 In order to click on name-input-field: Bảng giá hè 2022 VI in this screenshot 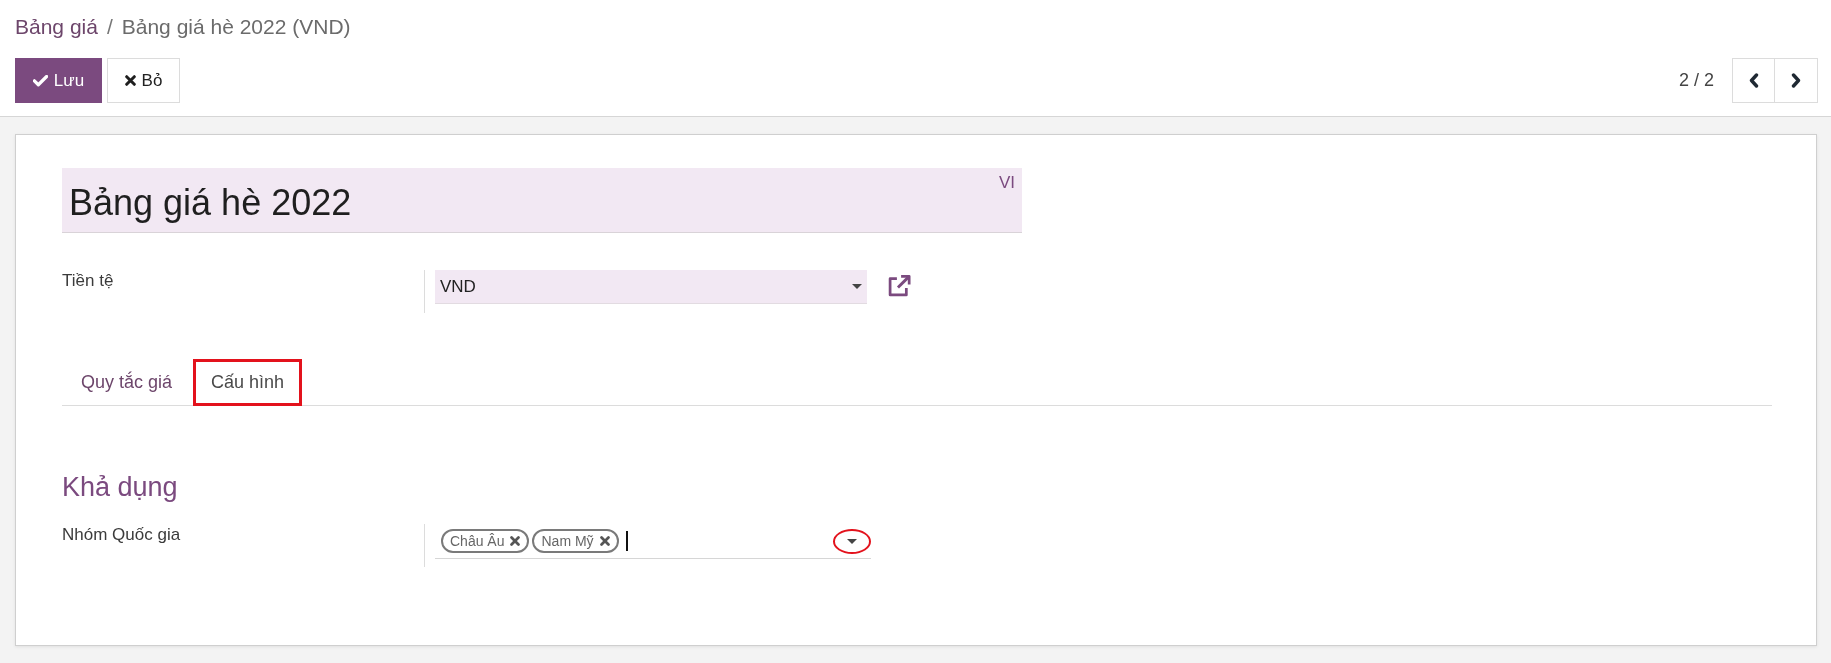, I will do `click(542, 200)`.